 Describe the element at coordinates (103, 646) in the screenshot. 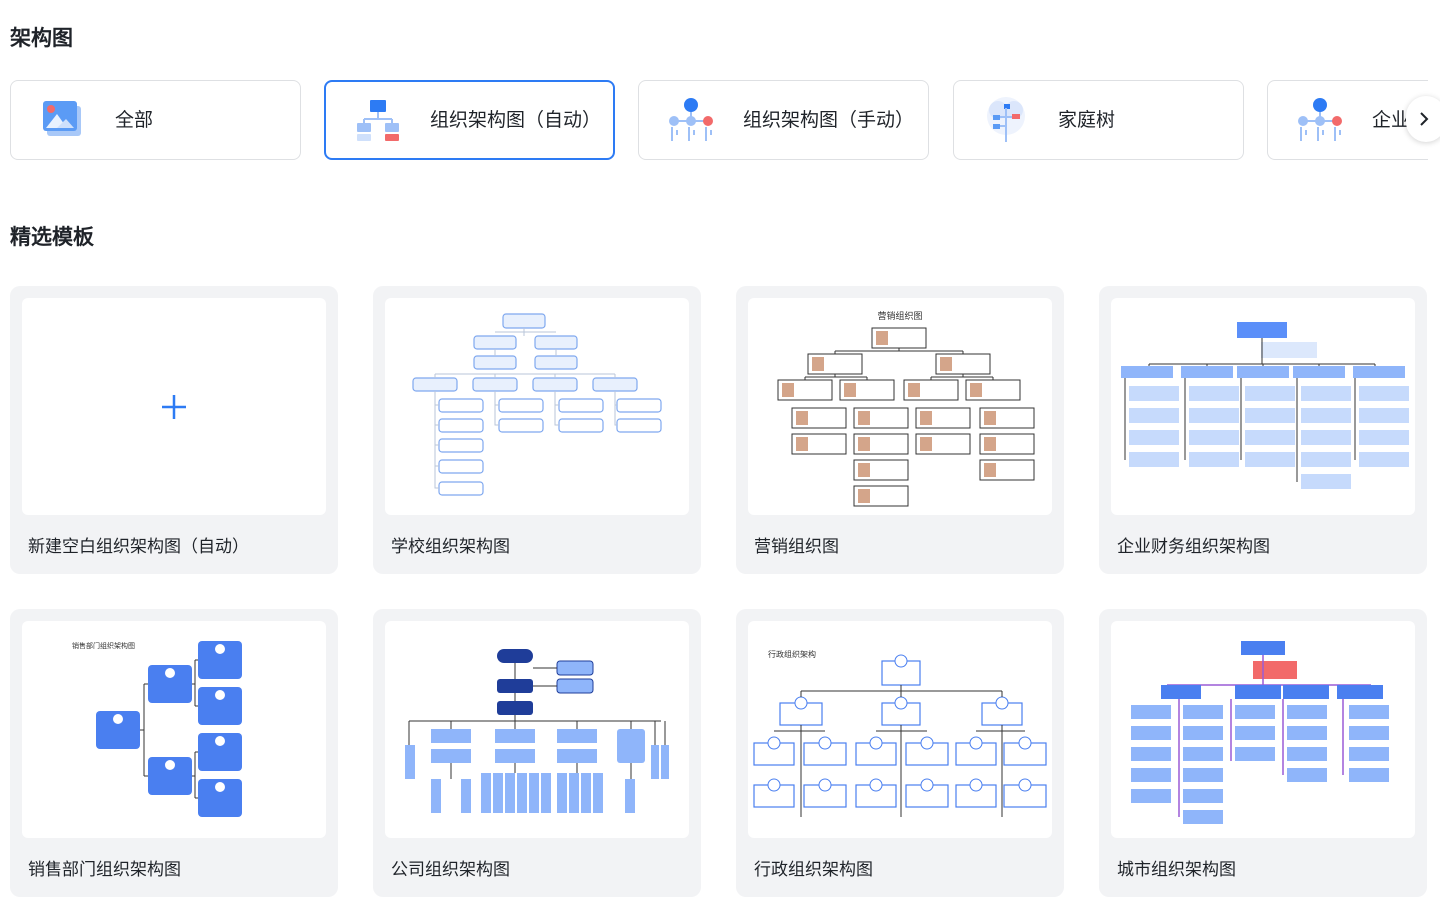

I see `thumbnail-title: 销售部门组织架构图` at that location.